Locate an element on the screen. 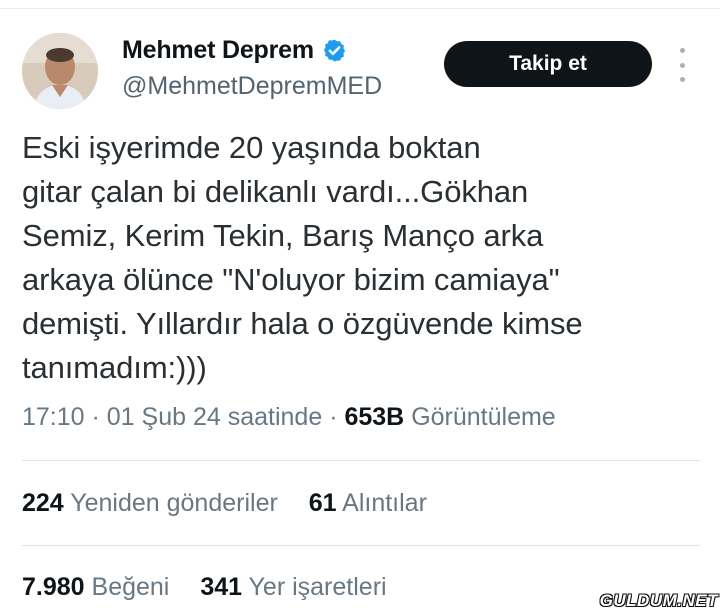 The height and width of the screenshot is (613, 720). author-name-row: Mehmet Deprem is located at coordinates (234, 50).